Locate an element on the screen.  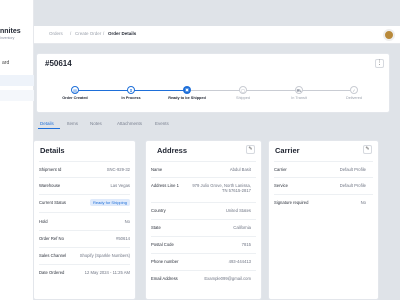
tab-attachments: Attachments is located at coordinates (129, 123).